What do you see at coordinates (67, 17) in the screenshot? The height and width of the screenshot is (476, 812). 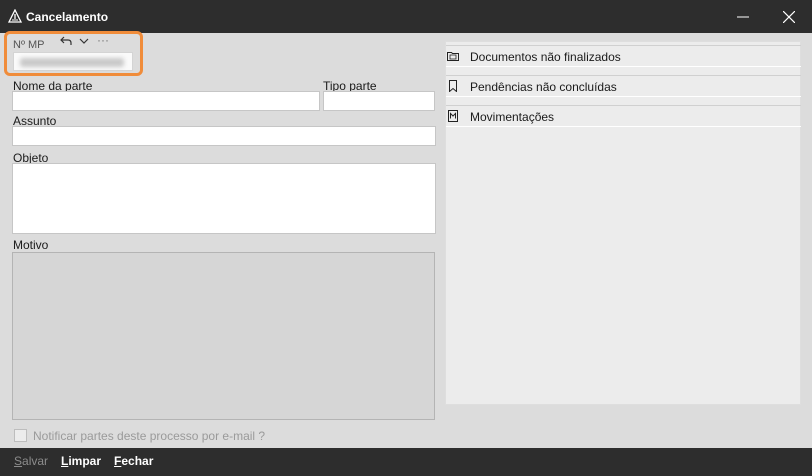 I see `window-title: Cancelamento` at bounding box center [67, 17].